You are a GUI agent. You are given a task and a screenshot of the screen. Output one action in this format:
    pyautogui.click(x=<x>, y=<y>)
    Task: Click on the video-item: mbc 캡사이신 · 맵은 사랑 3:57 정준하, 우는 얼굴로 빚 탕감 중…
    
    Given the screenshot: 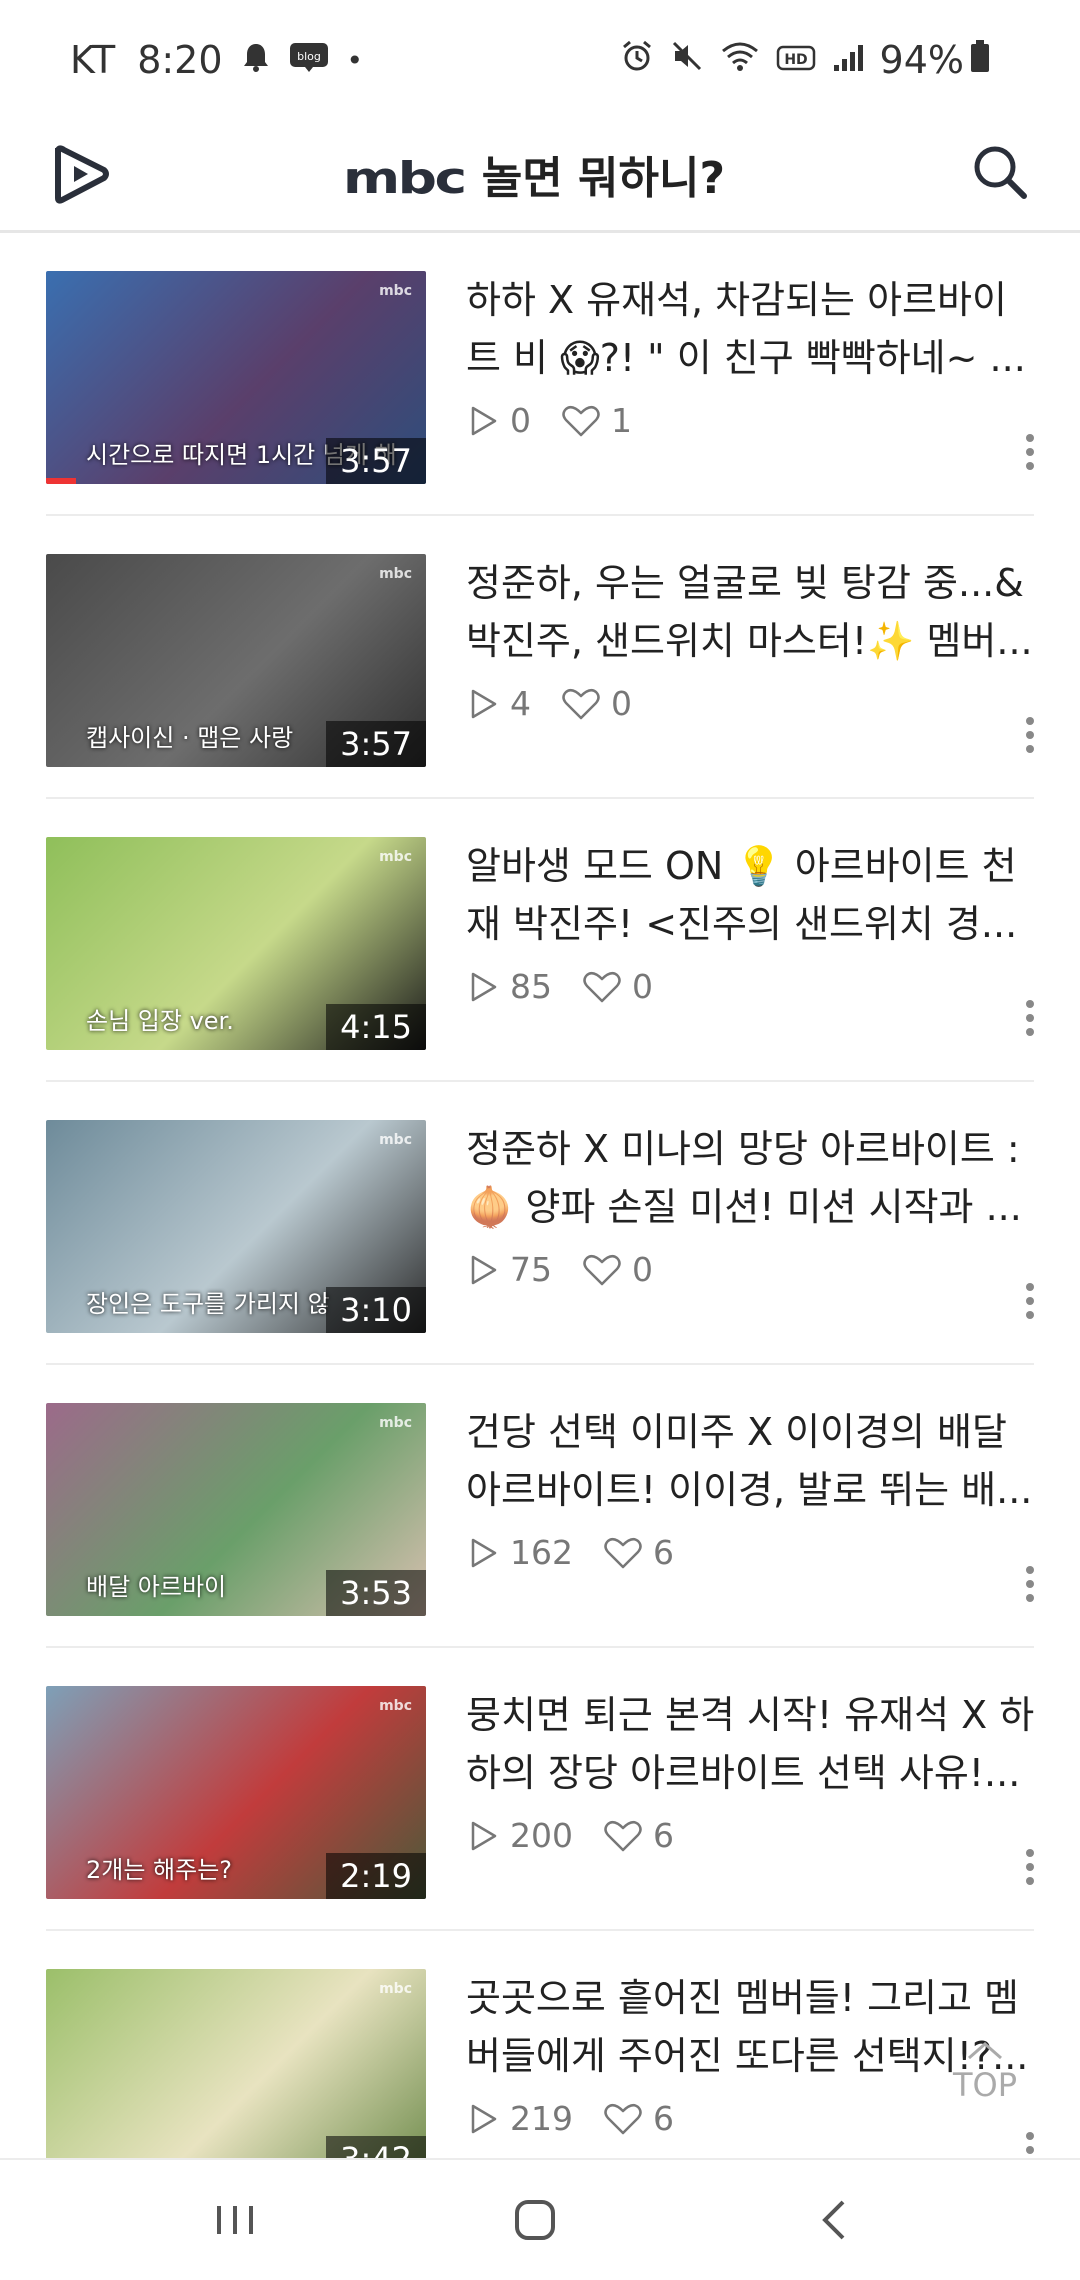 What is the action you would take?
    pyautogui.click(x=540, y=657)
    